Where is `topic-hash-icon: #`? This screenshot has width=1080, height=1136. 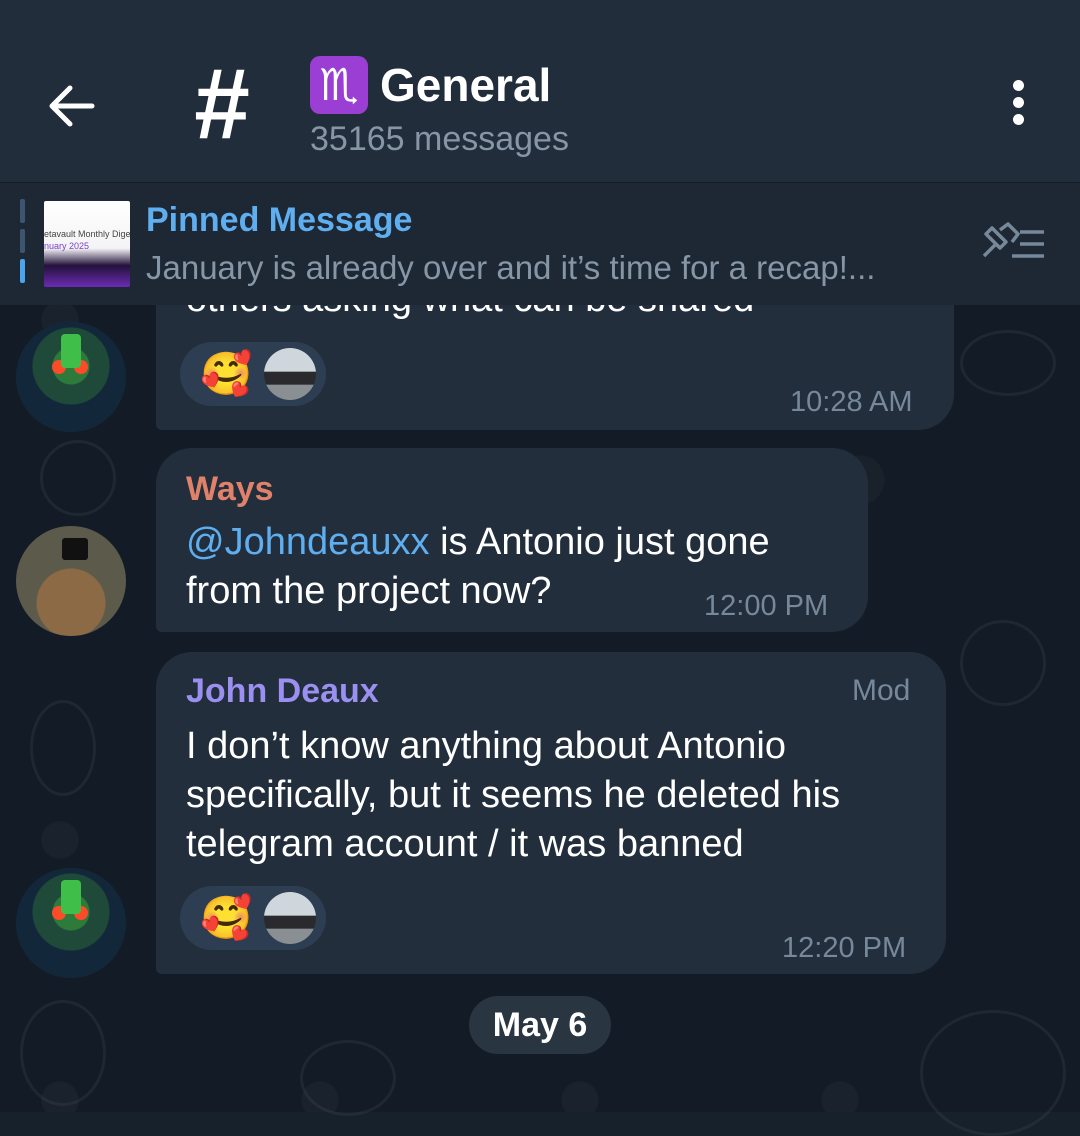
topic-hash-icon: # is located at coordinates (222, 104).